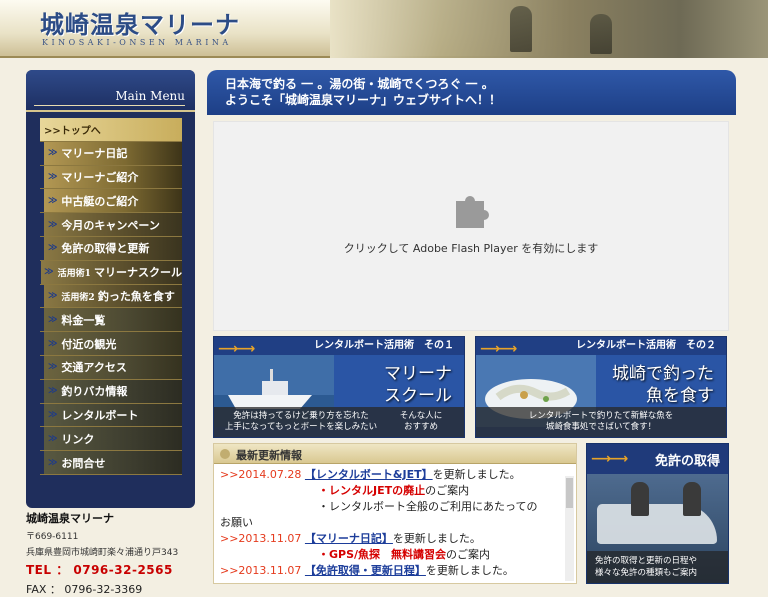 This screenshot has height=597, width=768. I want to click on sidebar-item-label: 交通アクセス, so click(93, 367).